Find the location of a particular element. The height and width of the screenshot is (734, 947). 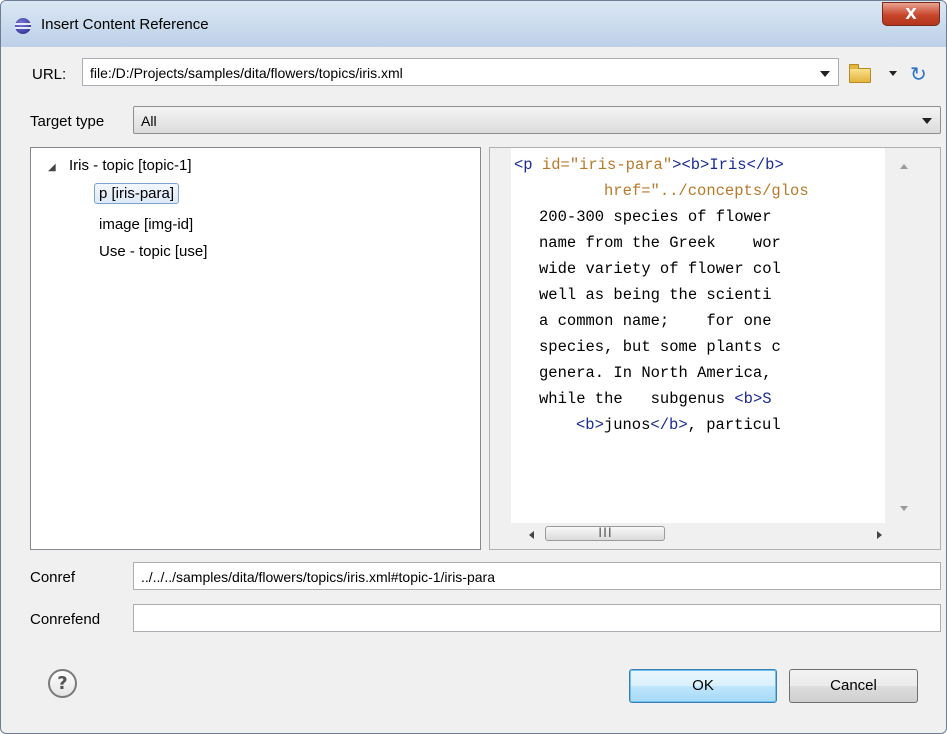

close-button: X is located at coordinates (911, 14).